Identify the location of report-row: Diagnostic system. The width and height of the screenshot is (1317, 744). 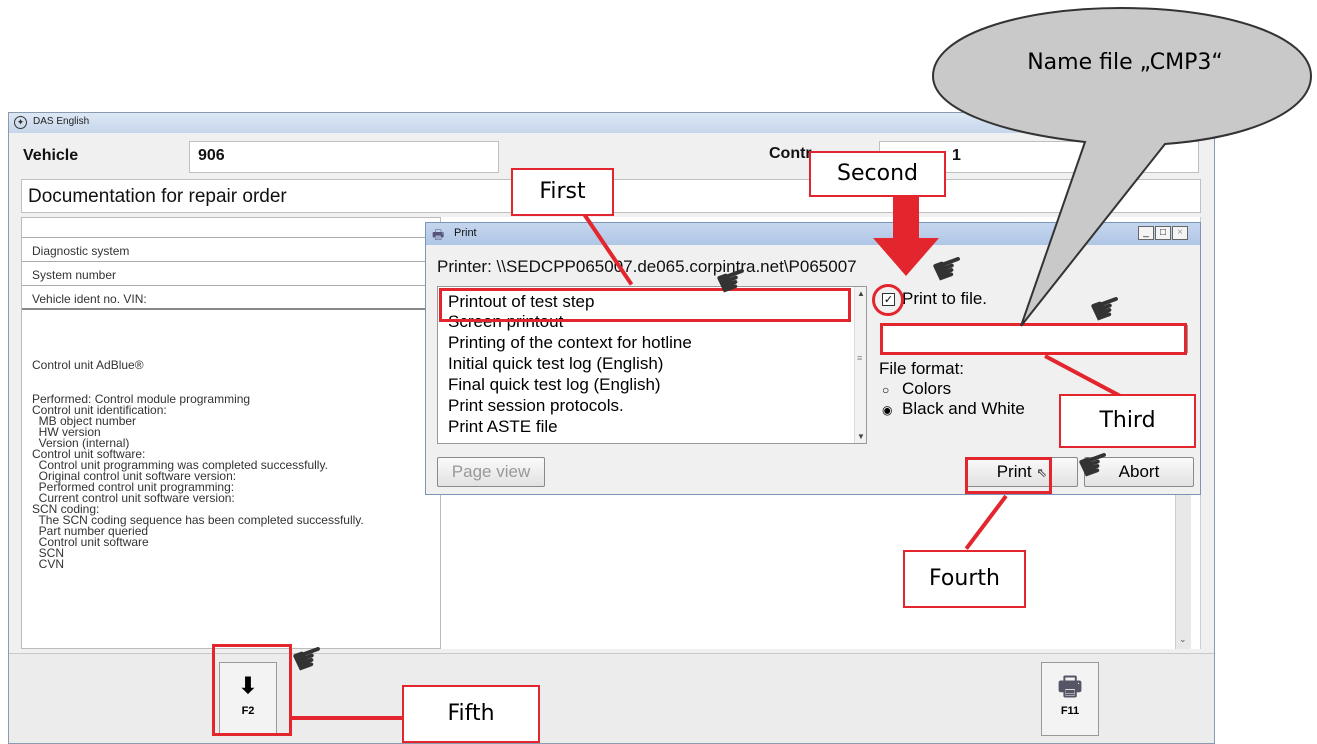
(231, 251).